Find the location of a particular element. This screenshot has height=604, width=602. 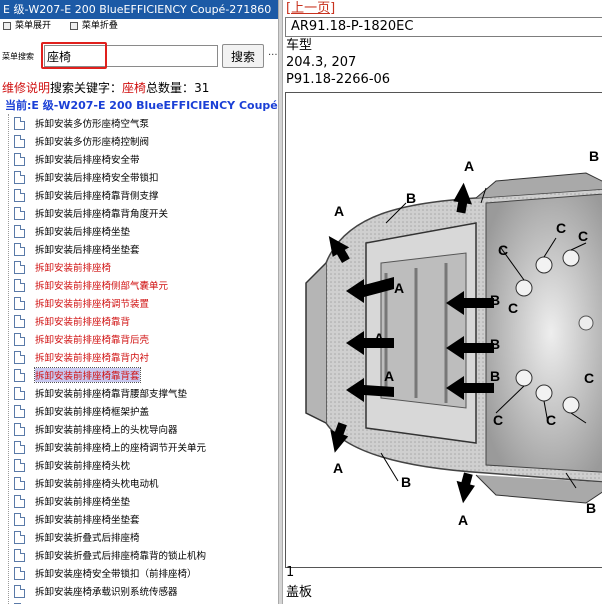

tree-item-label: 拆卸安装多仿形座椅控制阀 is located at coordinates (92, 142).